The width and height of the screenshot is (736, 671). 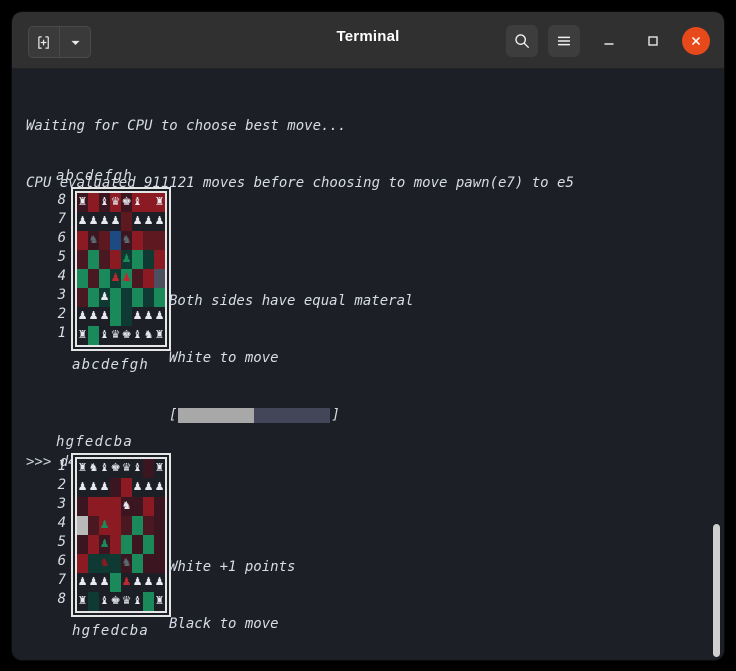 What do you see at coordinates (522, 41) in the screenshot?
I see `search-button` at bounding box center [522, 41].